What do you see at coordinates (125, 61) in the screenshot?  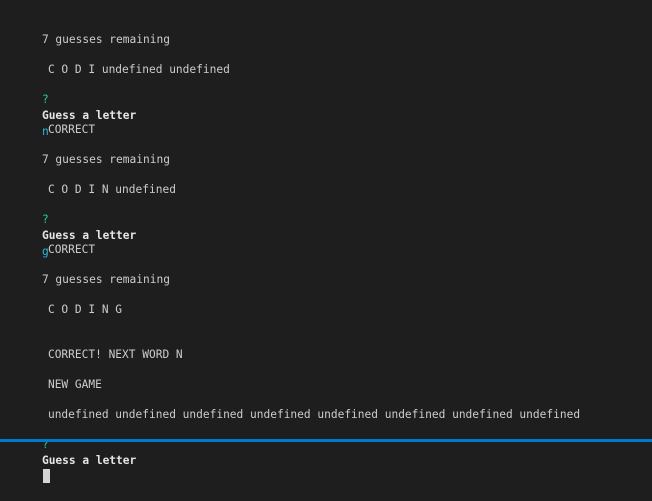 I see `word-progress-line: C O D I undefined undefined` at bounding box center [125, 61].